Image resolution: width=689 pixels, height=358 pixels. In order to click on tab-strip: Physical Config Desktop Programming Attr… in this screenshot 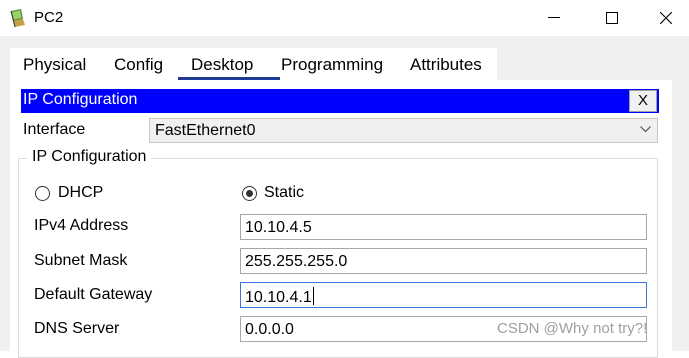, I will do `click(253, 64)`.